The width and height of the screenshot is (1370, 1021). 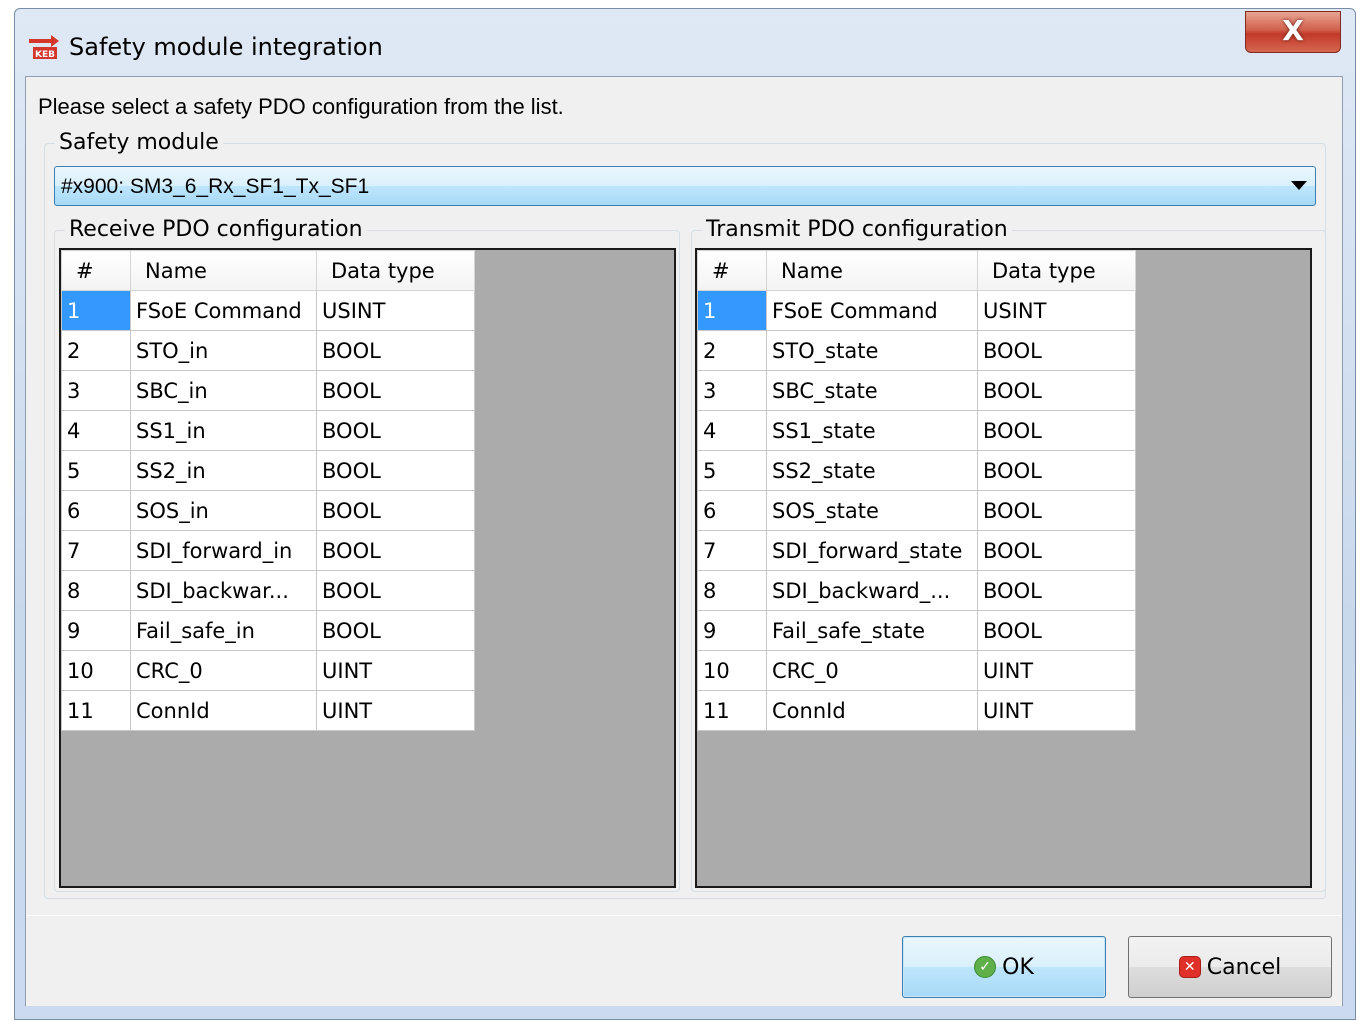 What do you see at coordinates (685, 43) in the screenshot?
I see `title-bar: KEB Safety module integration X` at bounding box center [685, 43].